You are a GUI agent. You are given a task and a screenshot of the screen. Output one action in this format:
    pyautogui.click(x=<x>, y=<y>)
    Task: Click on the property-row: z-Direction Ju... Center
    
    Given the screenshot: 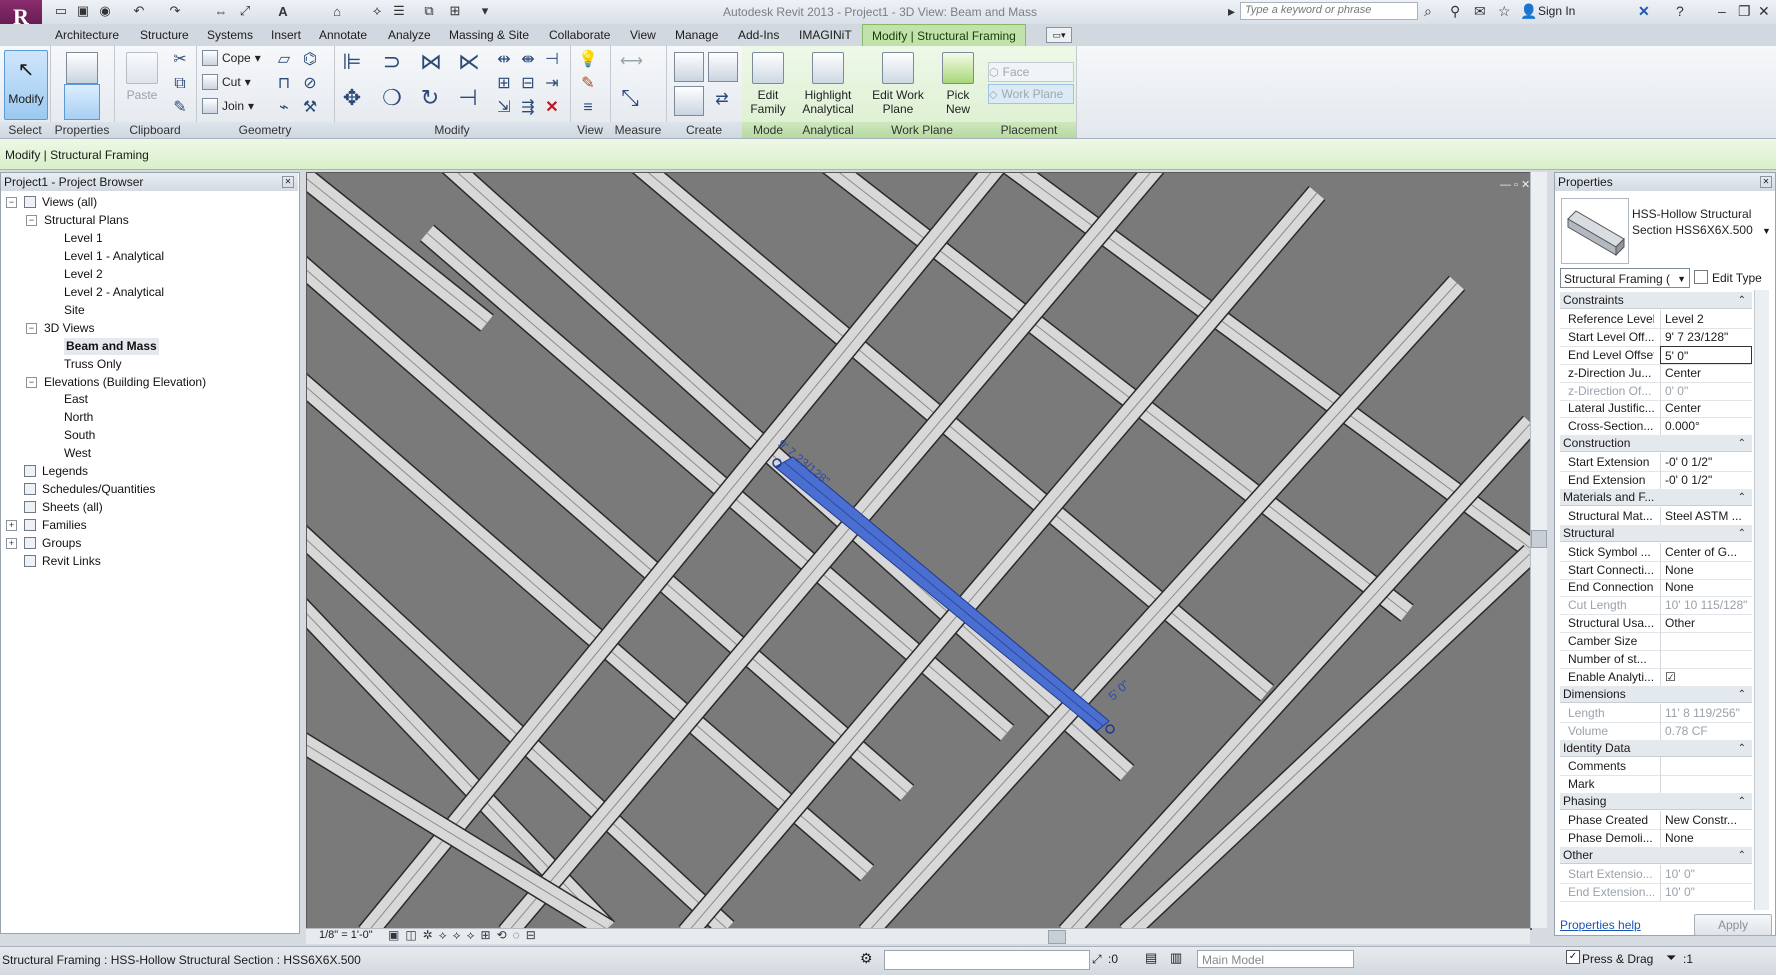 What is the action you would take?
    pyautogui.click(x=1656, y=373)
    